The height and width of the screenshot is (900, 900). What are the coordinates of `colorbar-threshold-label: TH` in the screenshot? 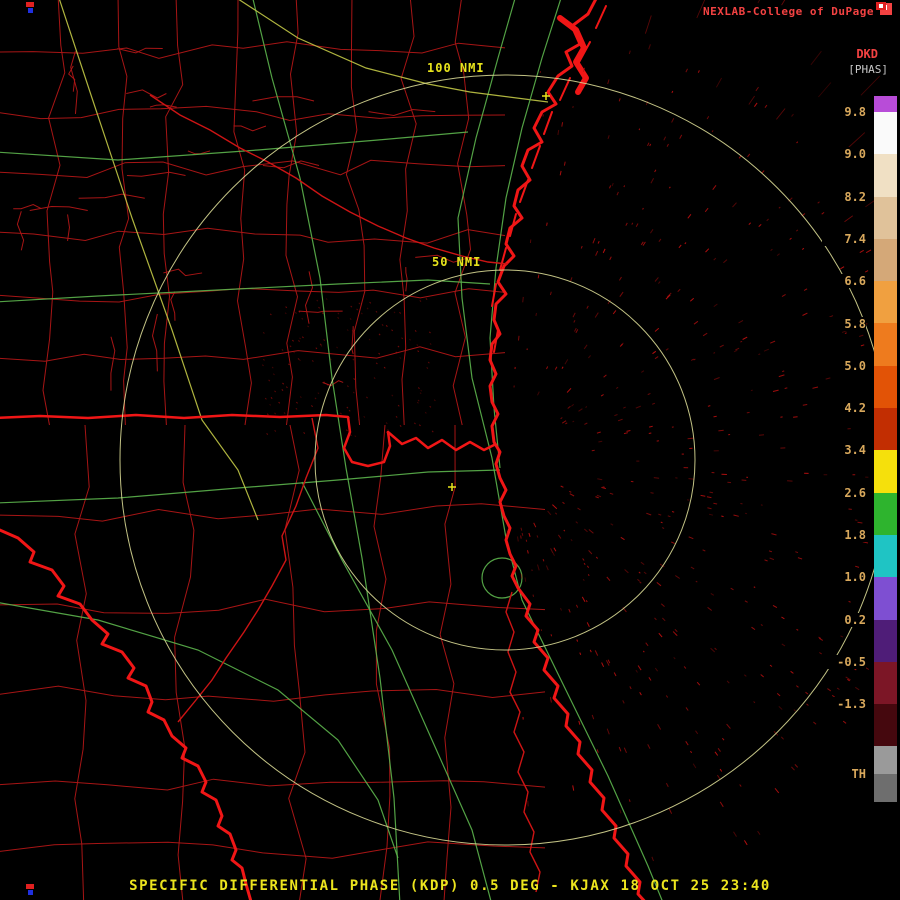 It's located at (844, 774).